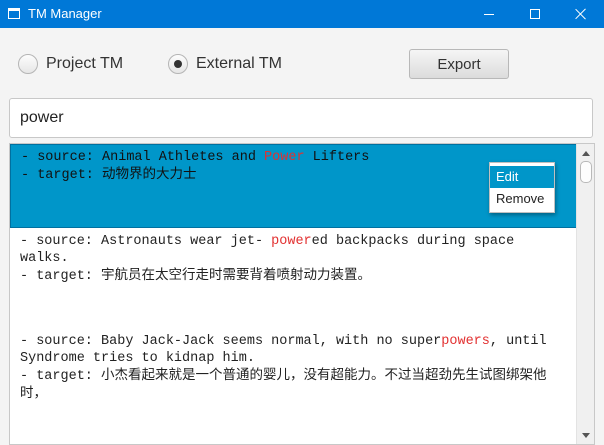 Image resolution: width=604 pixels, height=445 pixels. I want to click on match-highlight: Power, so click(284, 157).